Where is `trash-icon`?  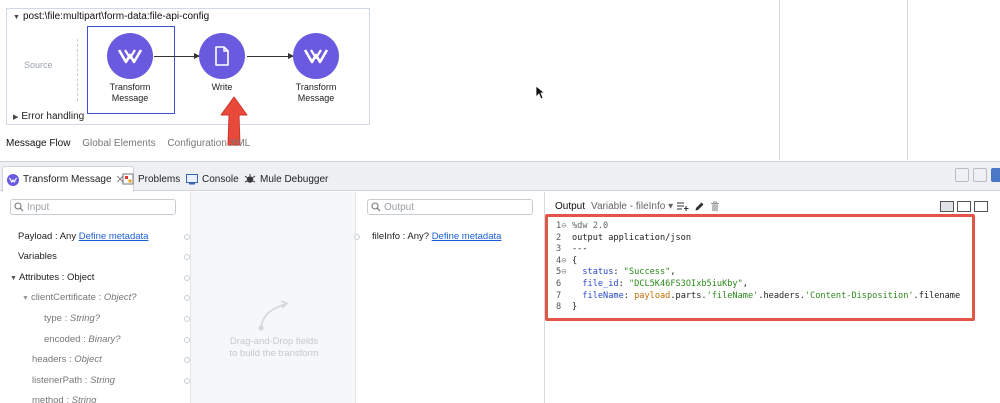
trash-icon is located at coordinates (715, 206).